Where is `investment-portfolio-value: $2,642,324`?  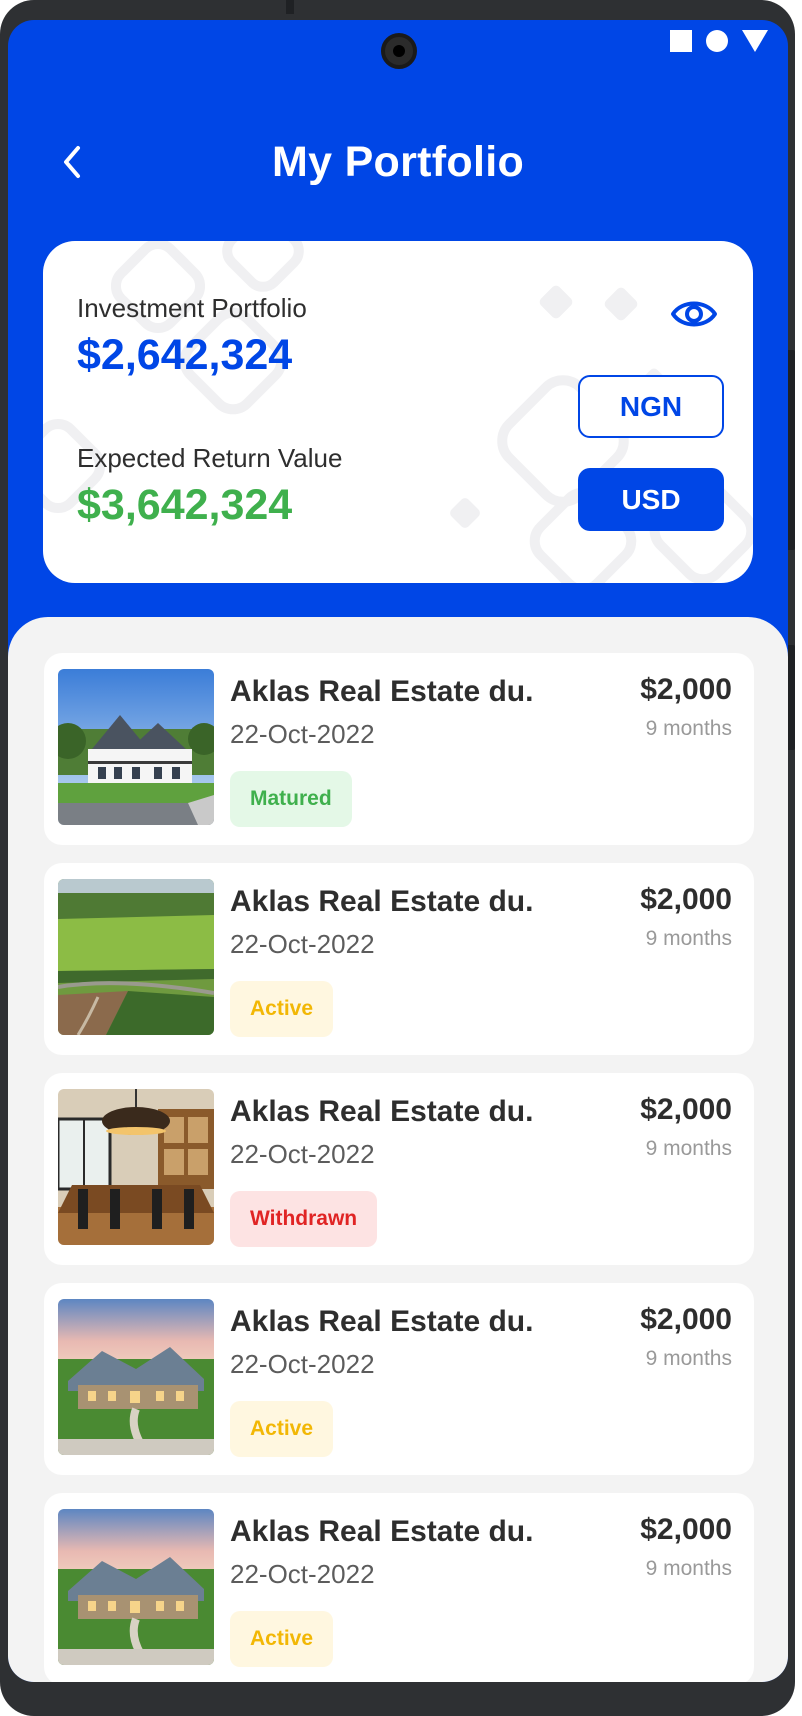 investment-portfolio-value: $2,642,324 is located at coordinates (185, 355).